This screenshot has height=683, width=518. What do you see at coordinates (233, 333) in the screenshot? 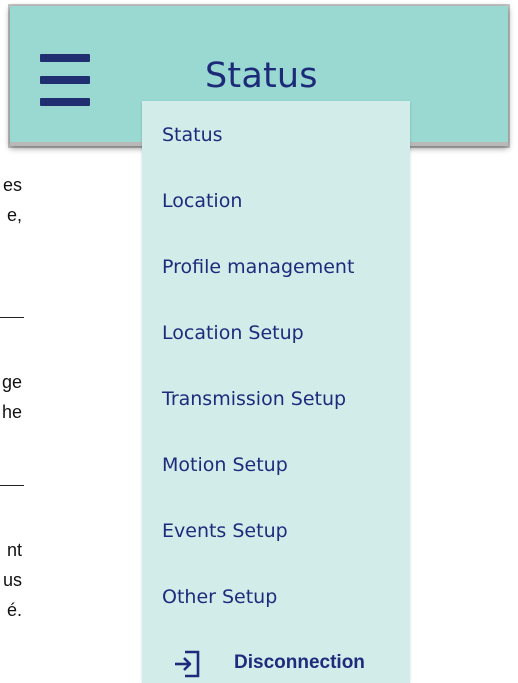
I see `menu-item-location-setup: Location Setup` at bounding box center [233, 333].